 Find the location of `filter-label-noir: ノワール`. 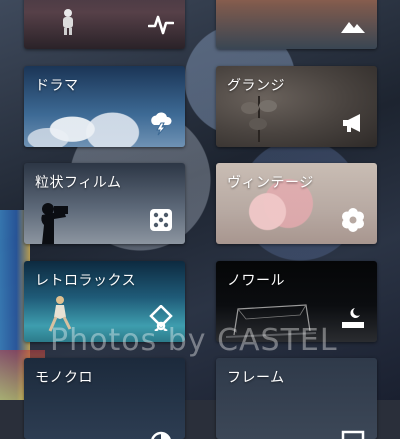

filter-label-noir: ノワール is located at coordinates (256, 281).